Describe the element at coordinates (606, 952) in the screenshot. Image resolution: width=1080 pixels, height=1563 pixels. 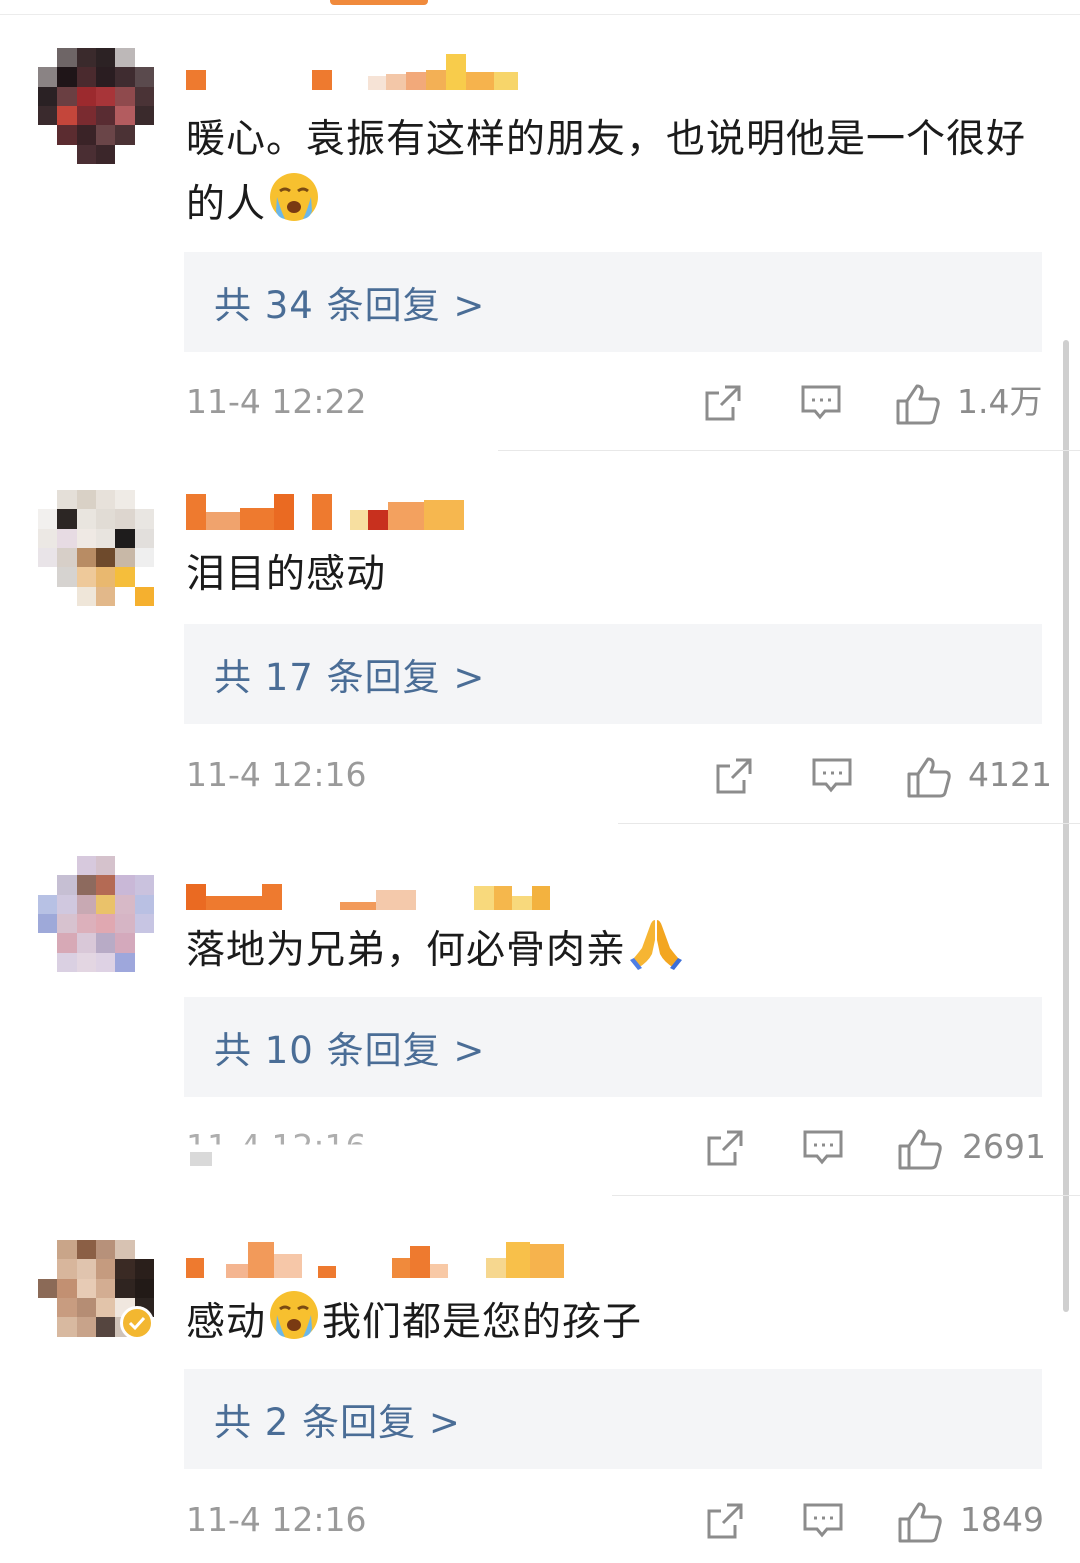
I see `comment-text: 落地为兄弟，何必骨肉亲` at that location.